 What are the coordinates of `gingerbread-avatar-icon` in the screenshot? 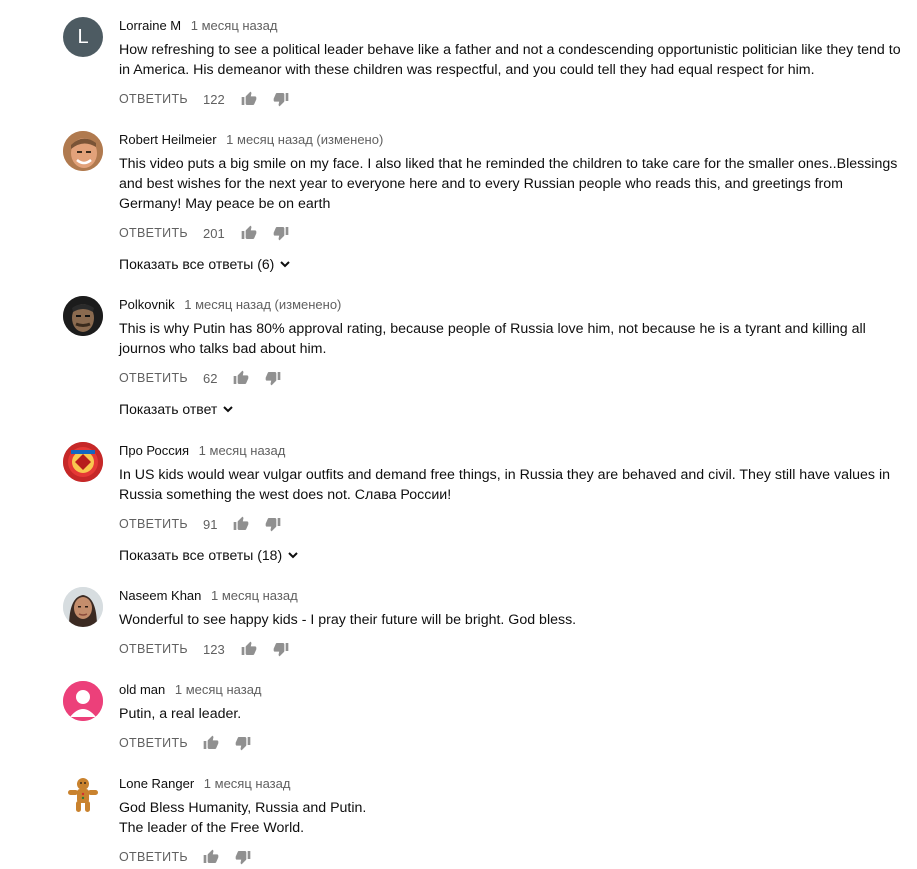 It's located at (83, 795).